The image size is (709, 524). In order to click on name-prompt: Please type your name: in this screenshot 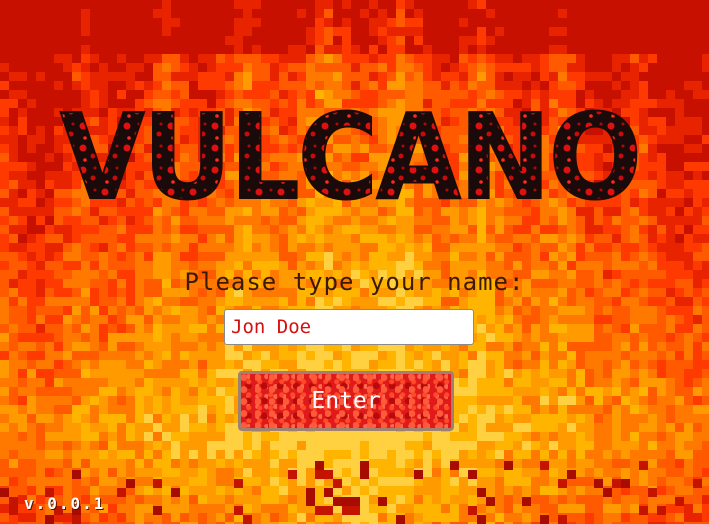, I will do `click(354, 282)`.